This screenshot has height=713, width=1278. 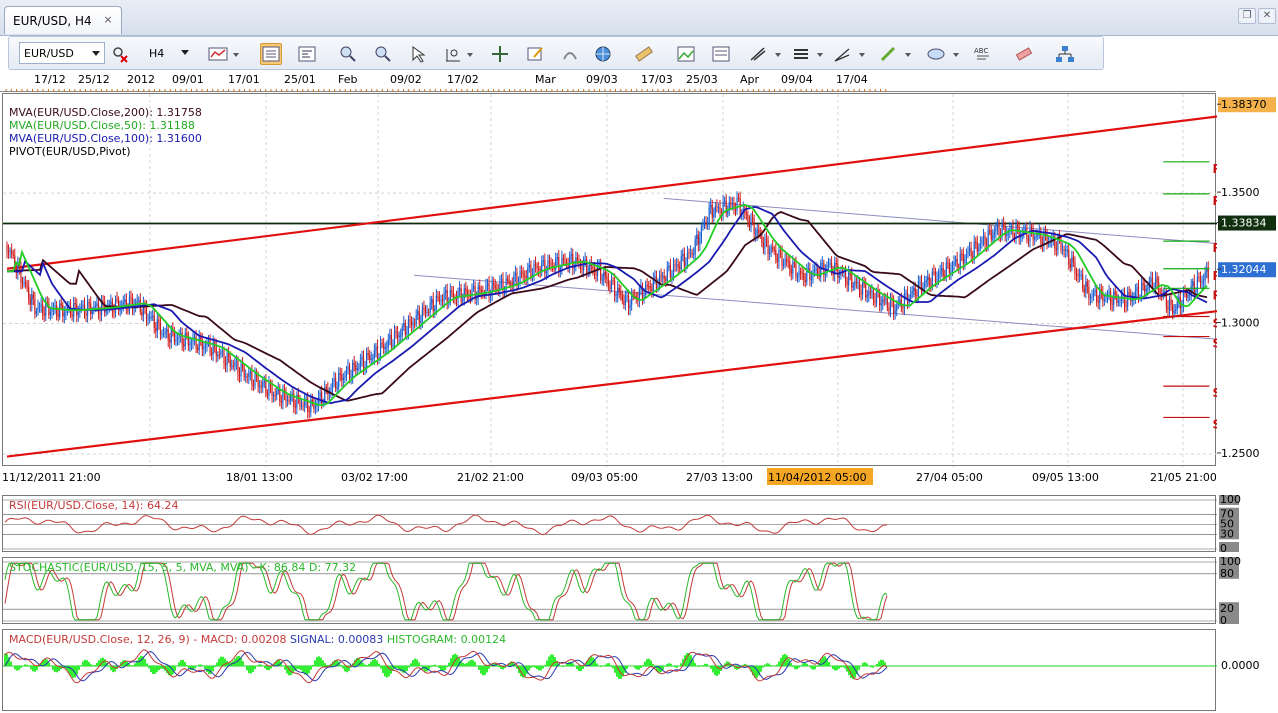 I want to click on rsi-chart, so click(x=610, y=524).